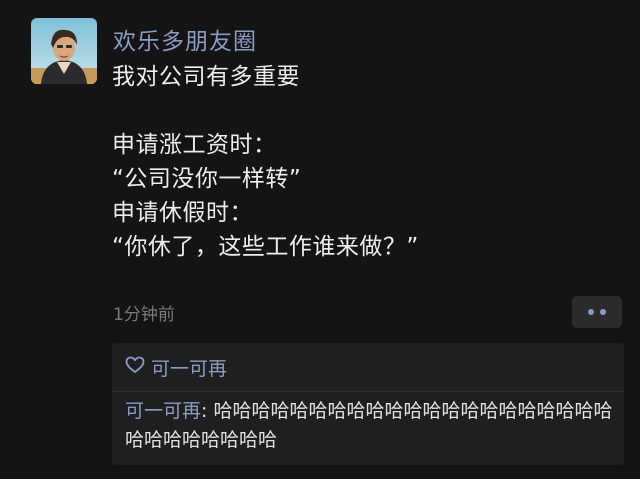 This screenshot has width=640, height=479. What do you see at coordinates (207, 179) in the screenshot?
I see `post-content-line: “公司没你一样转”` at bounding box center [207, 179].